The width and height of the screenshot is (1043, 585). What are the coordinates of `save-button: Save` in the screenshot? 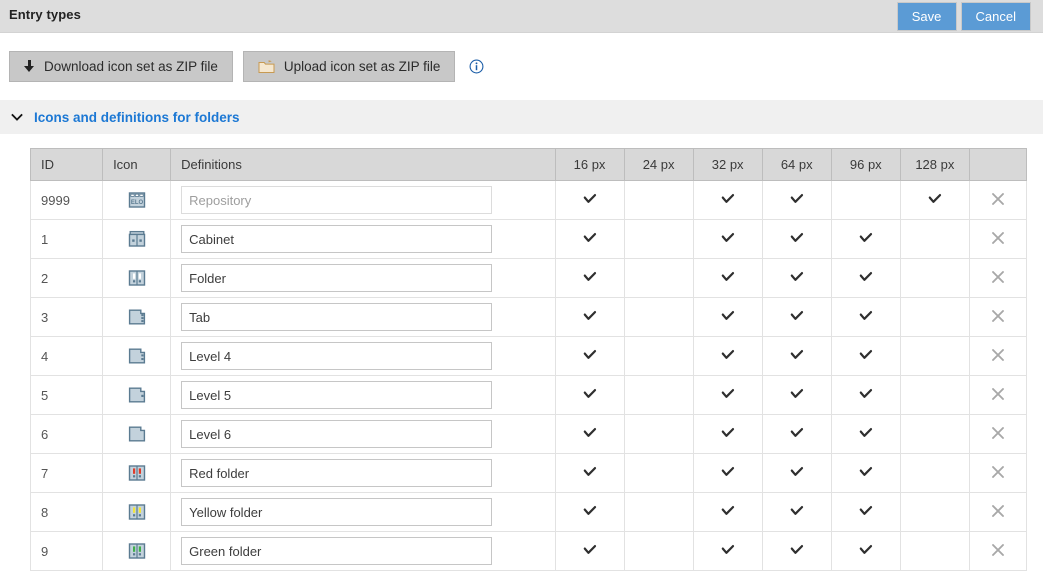 It's located at (926, 16).